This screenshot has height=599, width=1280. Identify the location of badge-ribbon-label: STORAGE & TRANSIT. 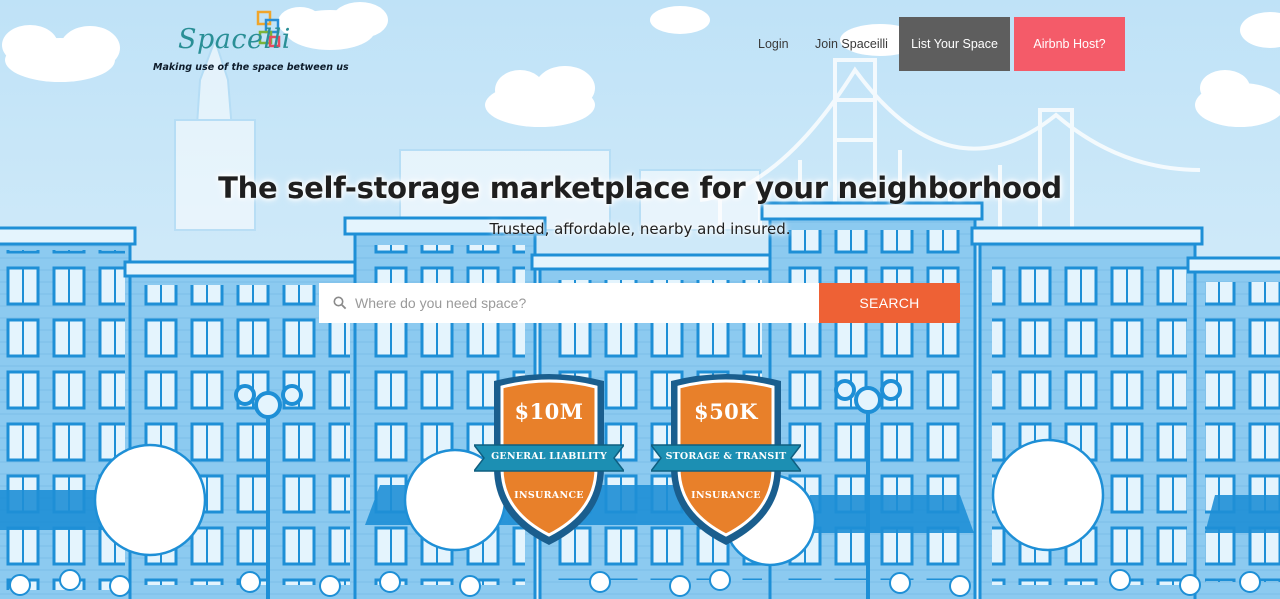
(726, 456).